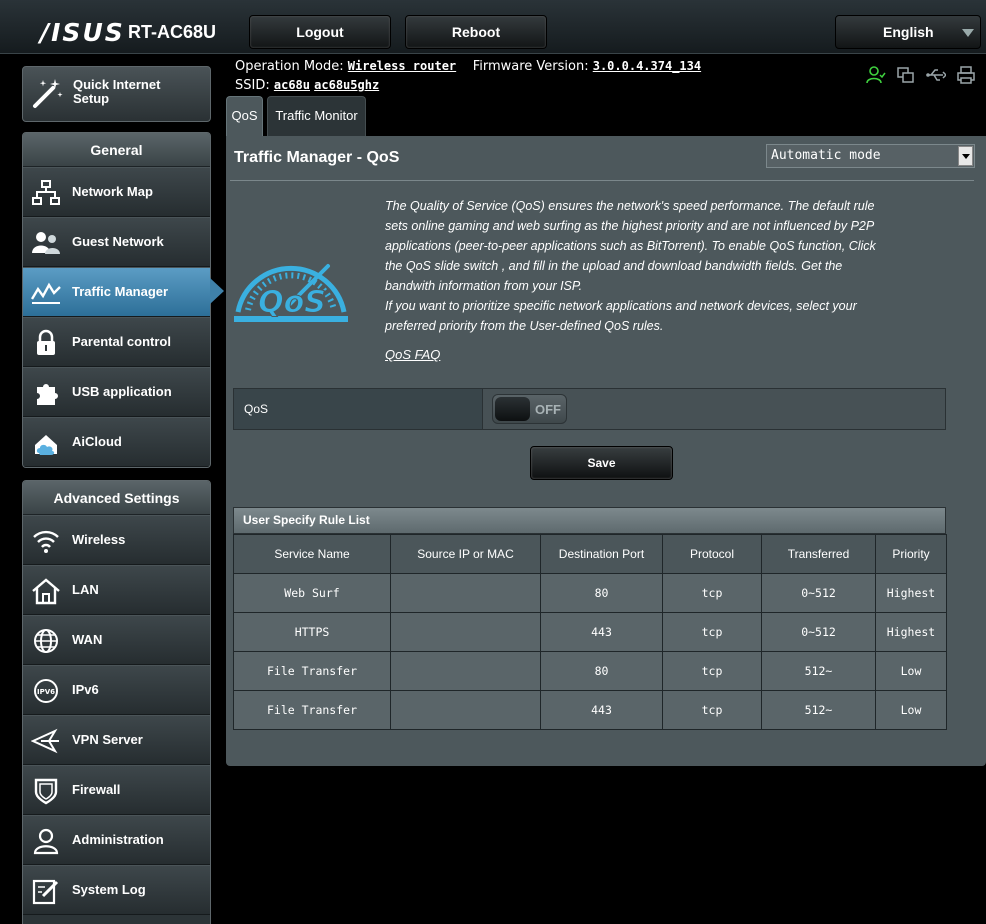 This screenshot has height=924, width=986. Describe the element at coordinates (968, 33) in the screenshot. I see `chevron-down-icon` at that location.